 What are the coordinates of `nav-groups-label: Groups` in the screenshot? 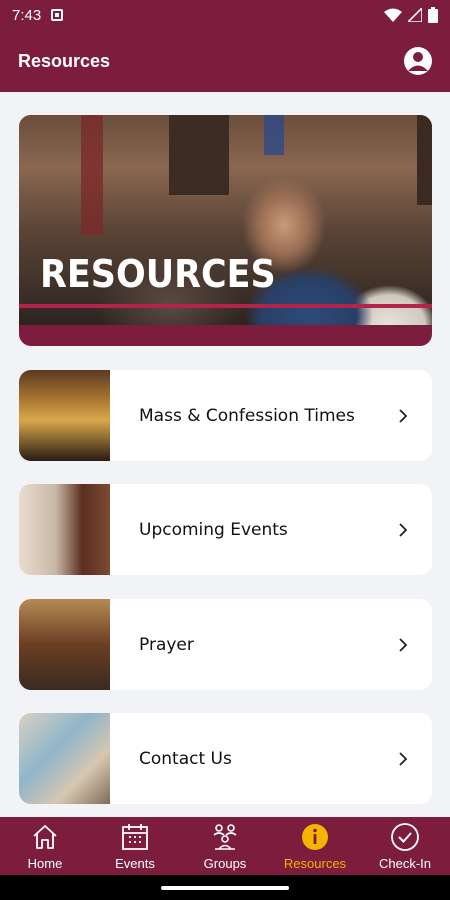 It's located at (225, 863).